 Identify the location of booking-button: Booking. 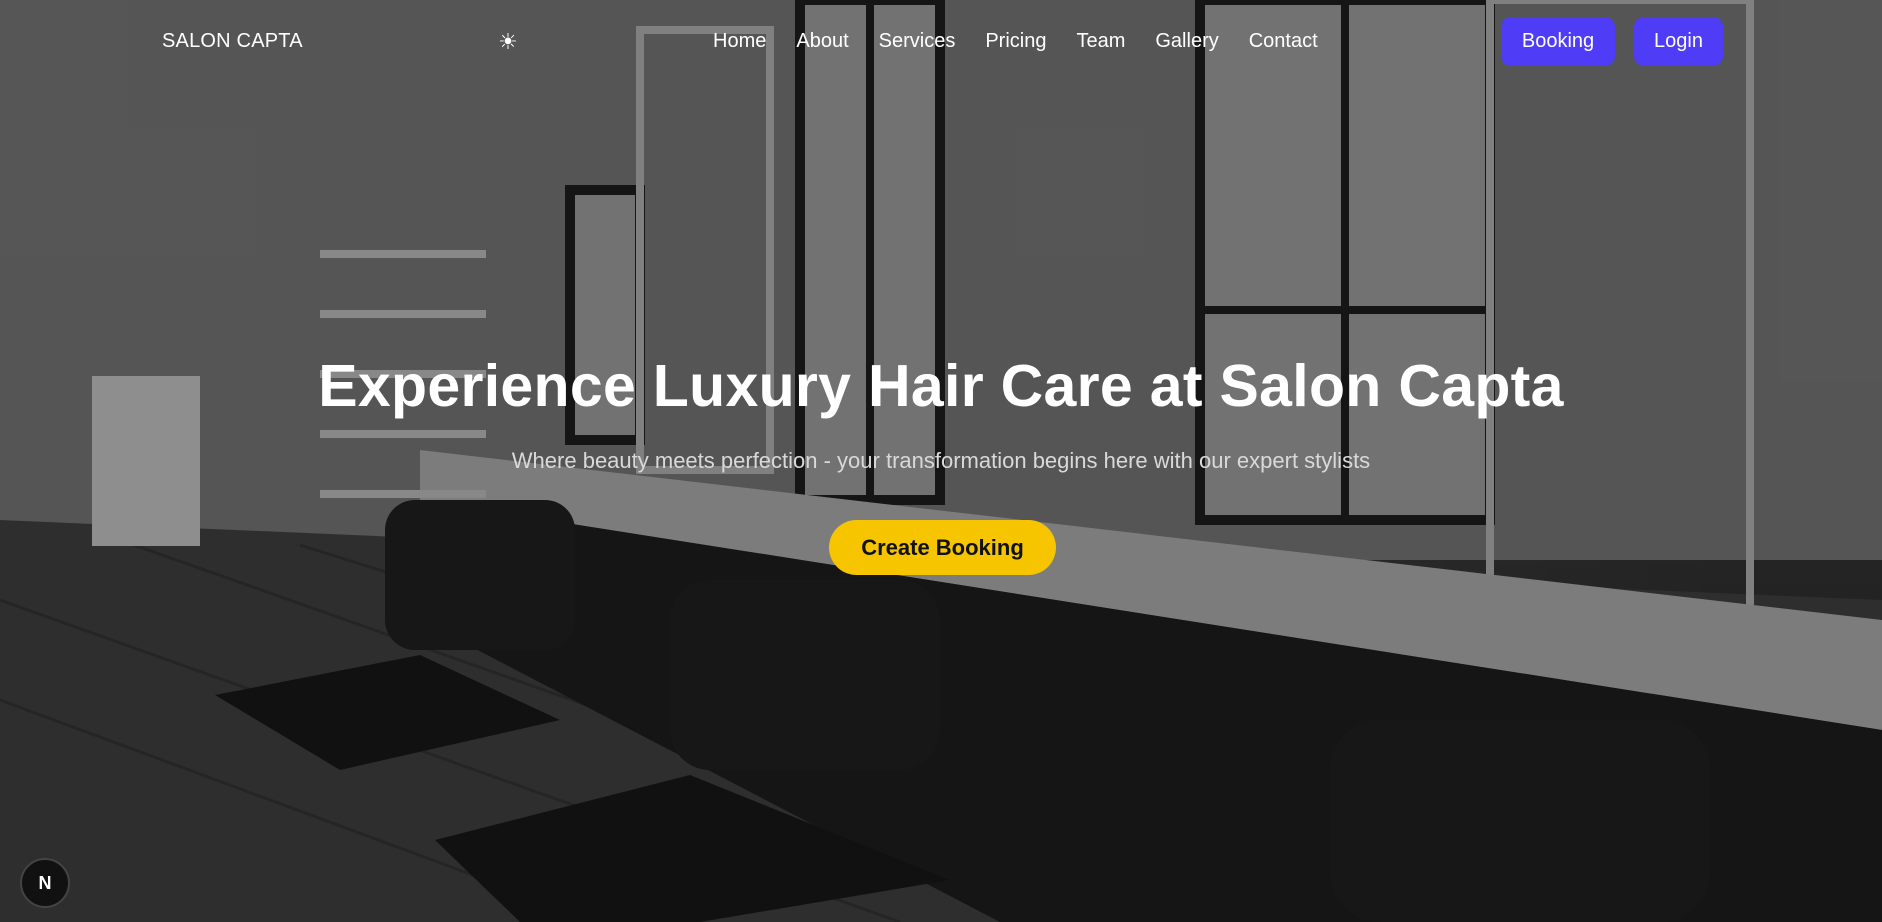
(1558, 41).